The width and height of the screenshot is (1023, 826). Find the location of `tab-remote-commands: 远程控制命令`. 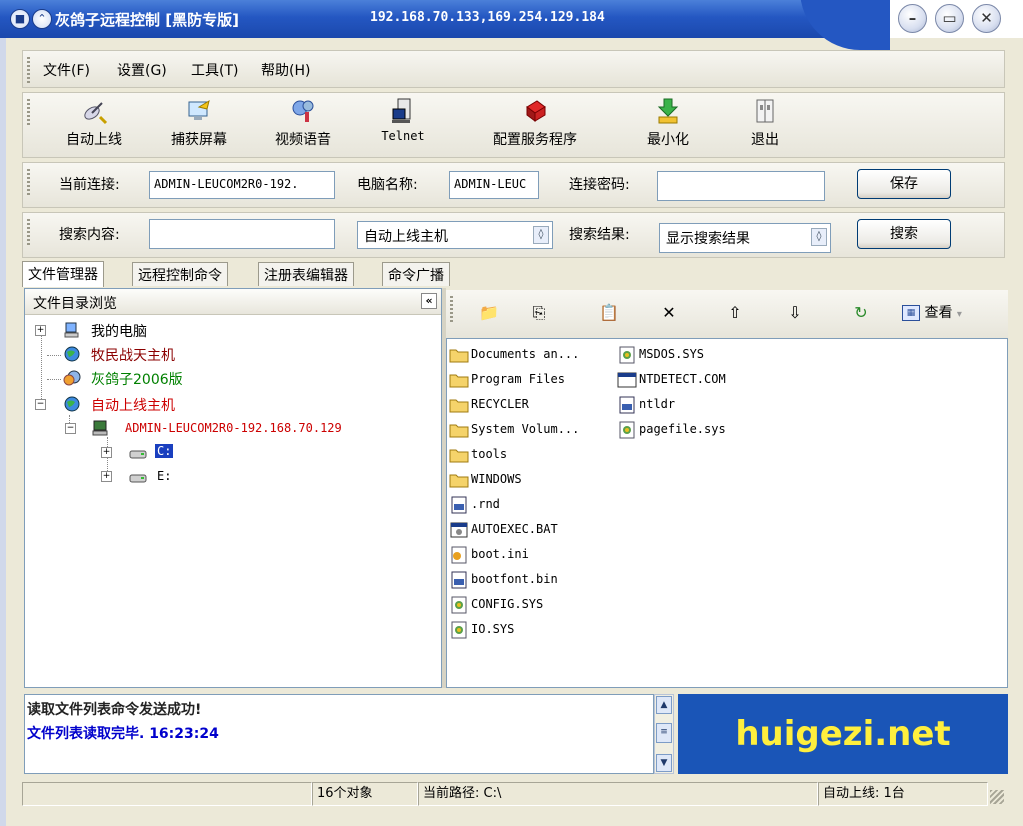

tab-remote-commands: 远程控制命令 is located at coordinates (180, 274).